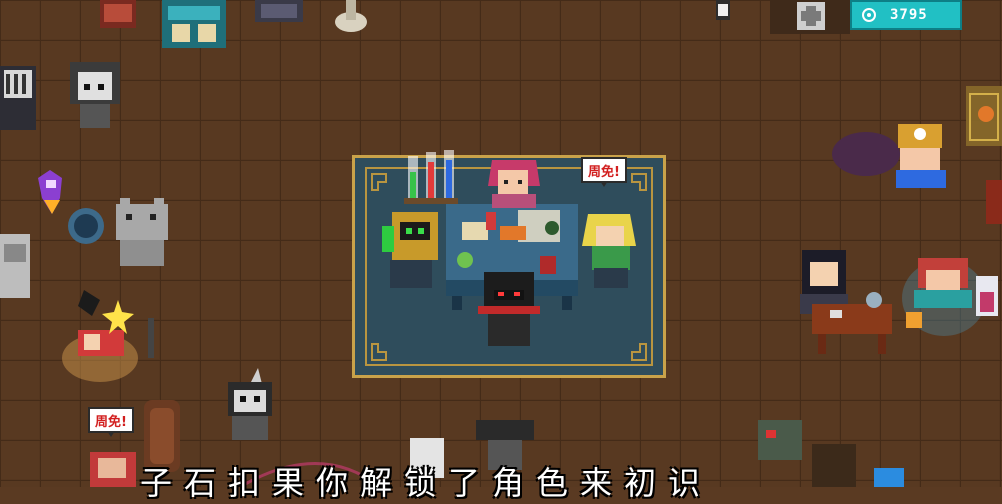 This screenshot has width=1002, height=504. Describe the element at coordinates (142, 232) in the screenshot. I see `grey-cat-npc` at that location.